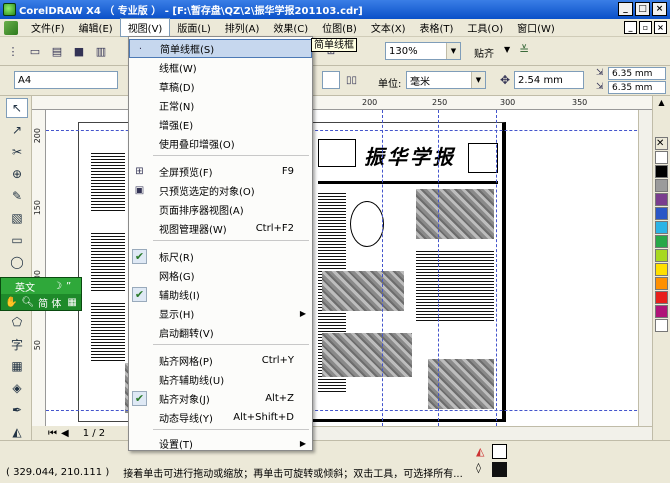 Image resolution: width=670 pixels, height=483 pixels. What do you see at coordinates (507, 49) in the screenshot?
I see `snap-dropdown-icon: ▼` at bounding box center [507, 49].